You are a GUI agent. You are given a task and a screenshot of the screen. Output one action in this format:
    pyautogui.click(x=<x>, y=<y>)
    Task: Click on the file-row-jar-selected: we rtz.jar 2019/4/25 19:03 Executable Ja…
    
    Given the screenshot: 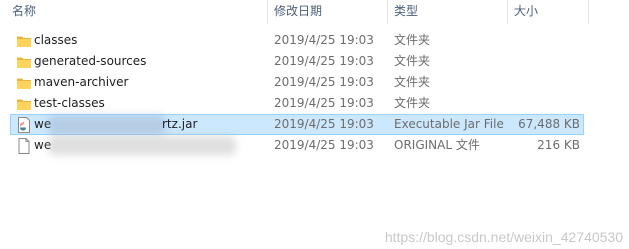 What is the action you would take?
    pyautogui.click(x=297, y=124)
    